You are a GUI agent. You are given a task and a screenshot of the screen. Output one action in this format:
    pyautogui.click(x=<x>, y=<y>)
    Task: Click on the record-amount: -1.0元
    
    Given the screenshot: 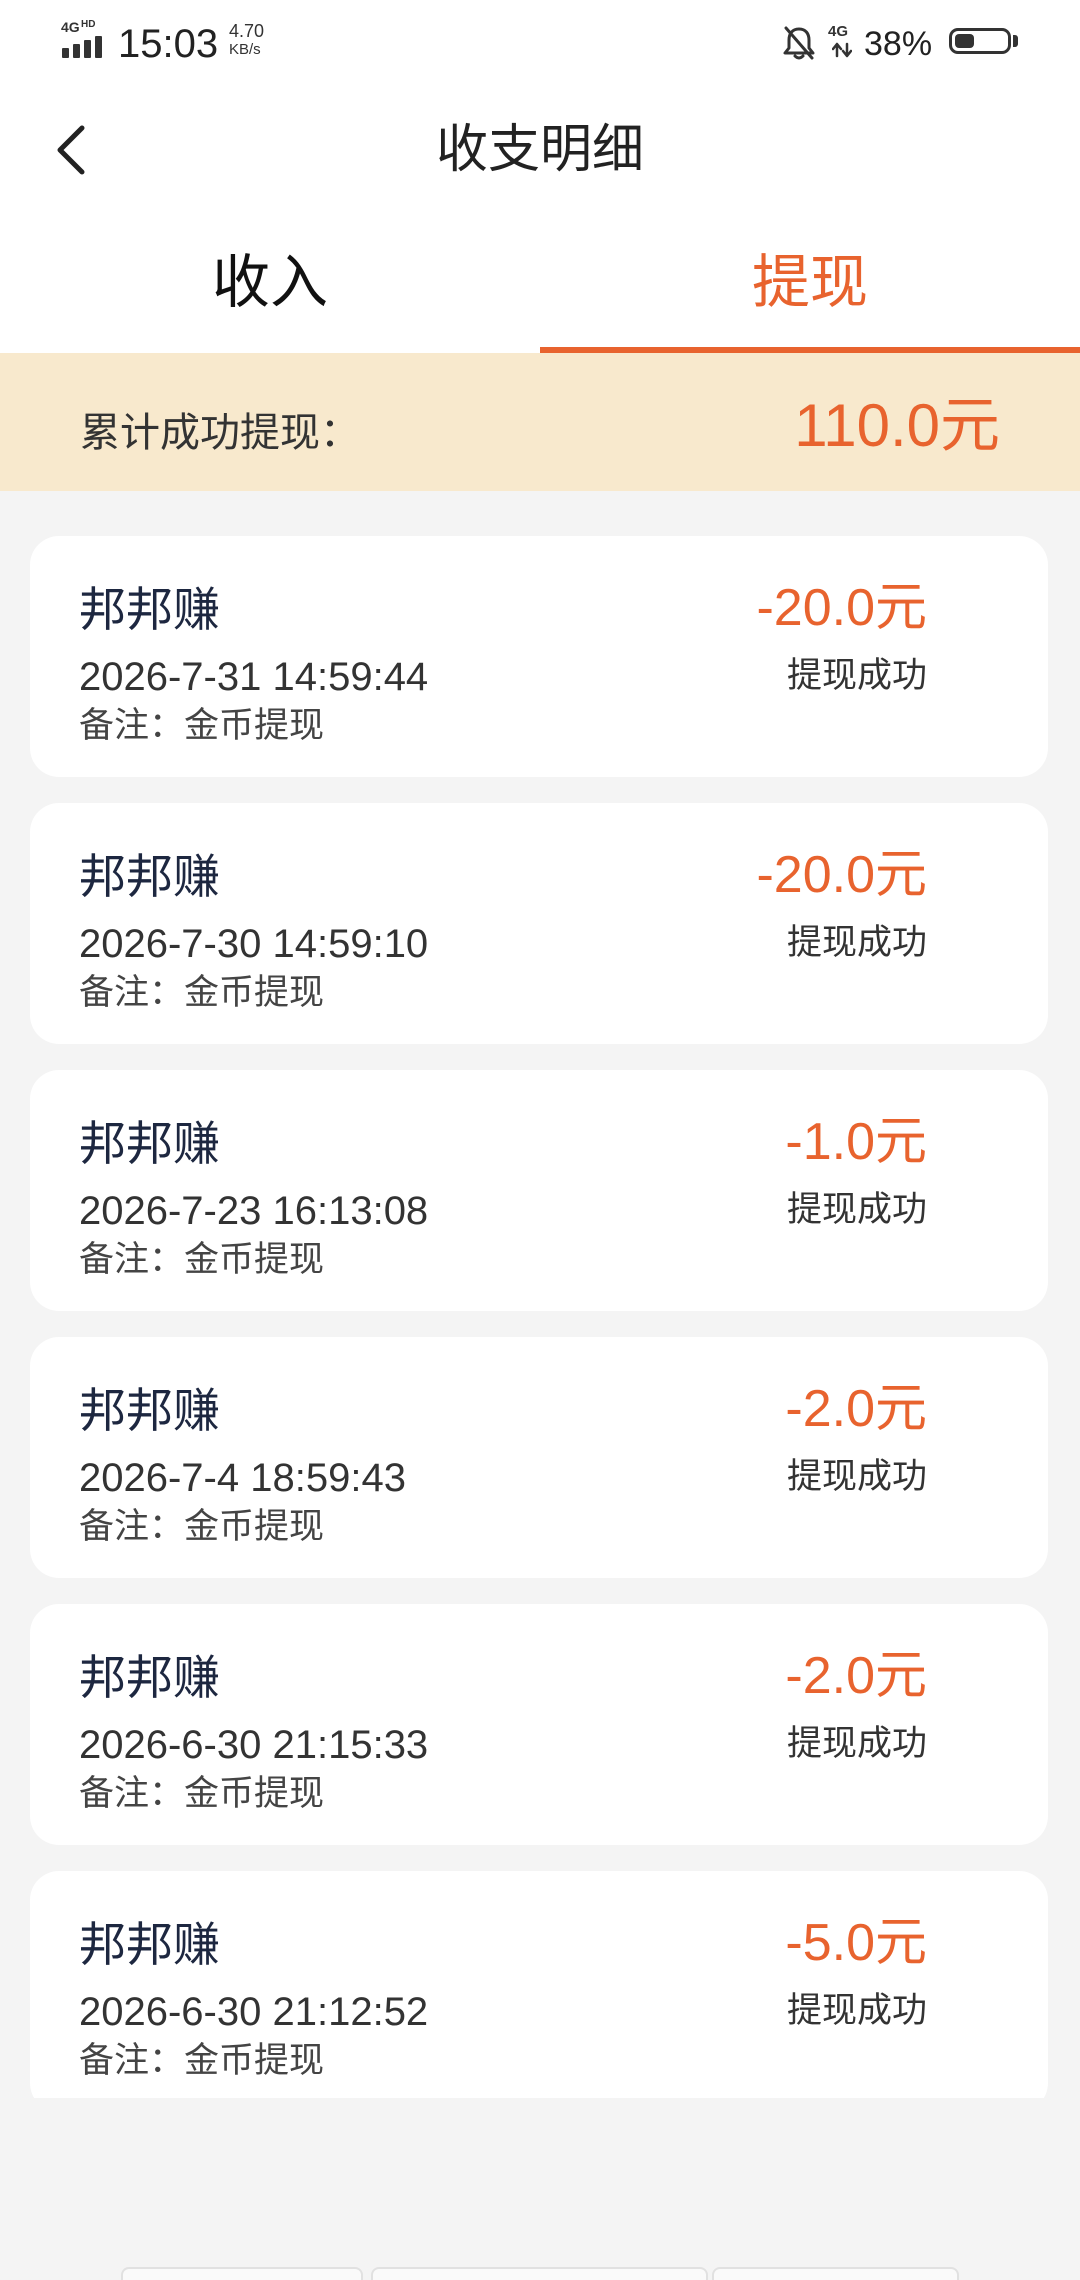 What is the action you would take?
    pyautogui.click(x=856, y=1142)
    